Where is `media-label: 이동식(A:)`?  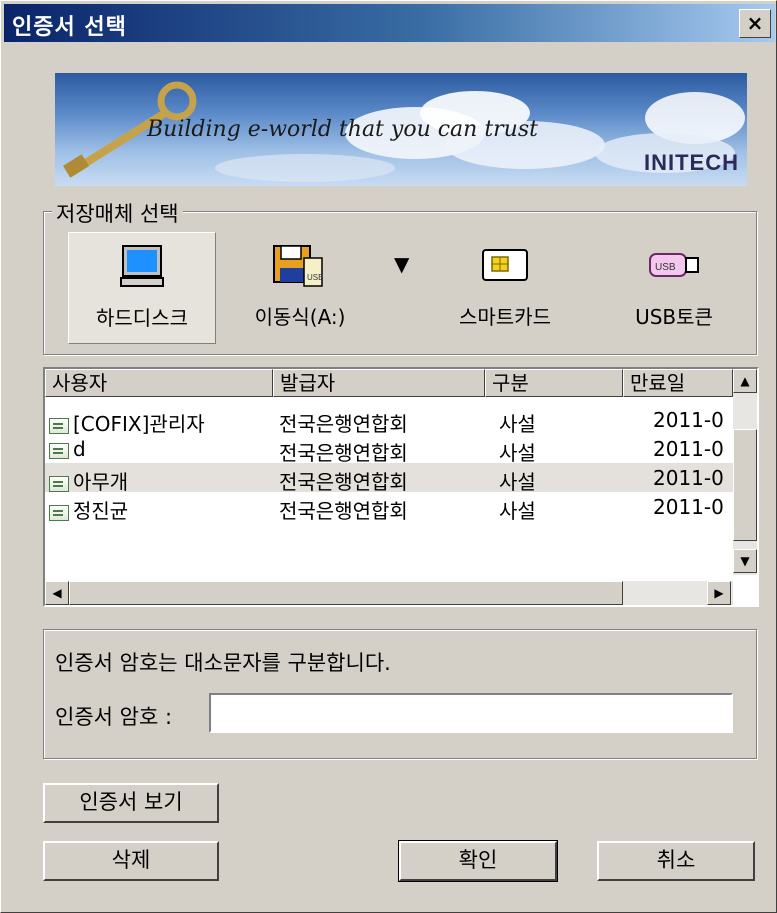
media-label: 이동식(A:) is located at coordinates (300, 317).